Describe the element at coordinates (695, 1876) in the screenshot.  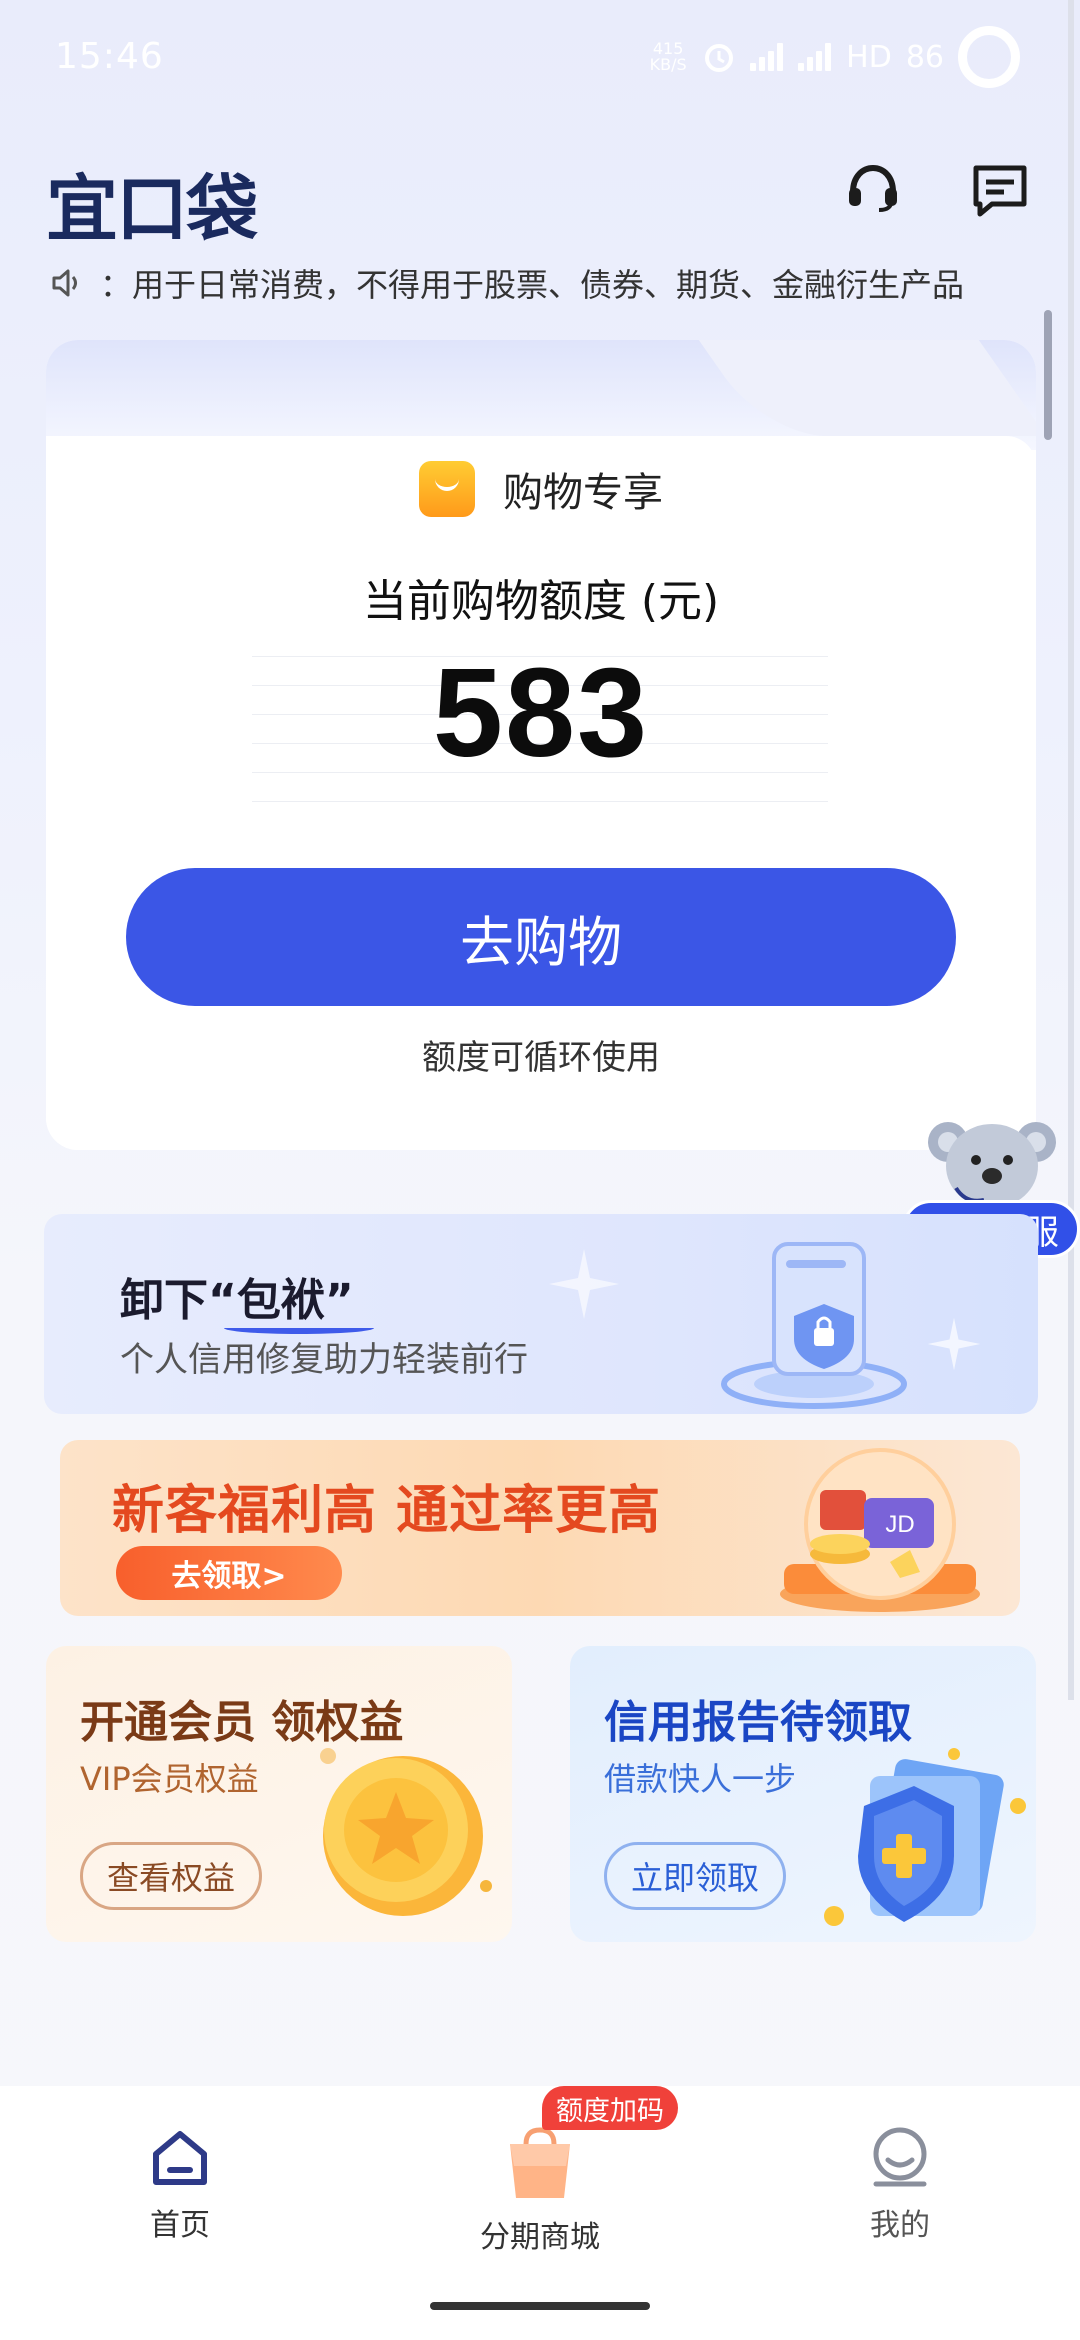
I see `claim-now-button: 立即领取` at that location.